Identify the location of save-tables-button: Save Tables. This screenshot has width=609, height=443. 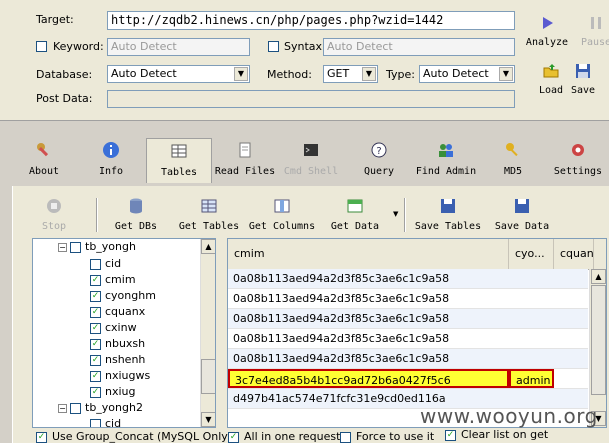
(448, 214).